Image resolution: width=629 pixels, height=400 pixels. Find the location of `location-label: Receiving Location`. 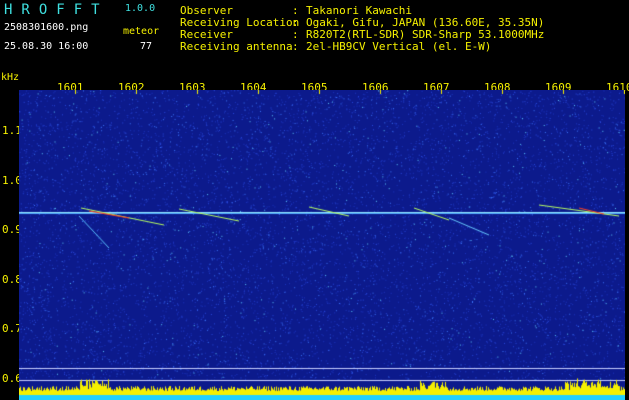

location-label: Receiving Location is located at coordinates (240, 22).